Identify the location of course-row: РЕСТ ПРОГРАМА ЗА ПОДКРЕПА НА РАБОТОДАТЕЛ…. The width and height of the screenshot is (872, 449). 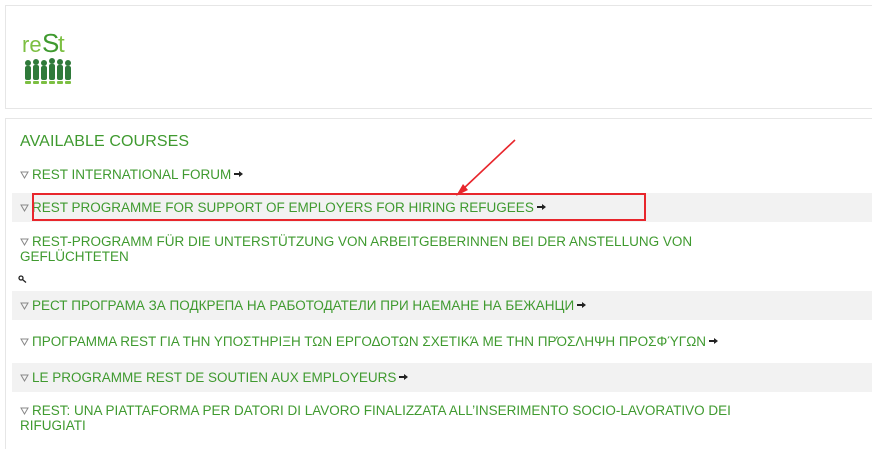
(442, 305).